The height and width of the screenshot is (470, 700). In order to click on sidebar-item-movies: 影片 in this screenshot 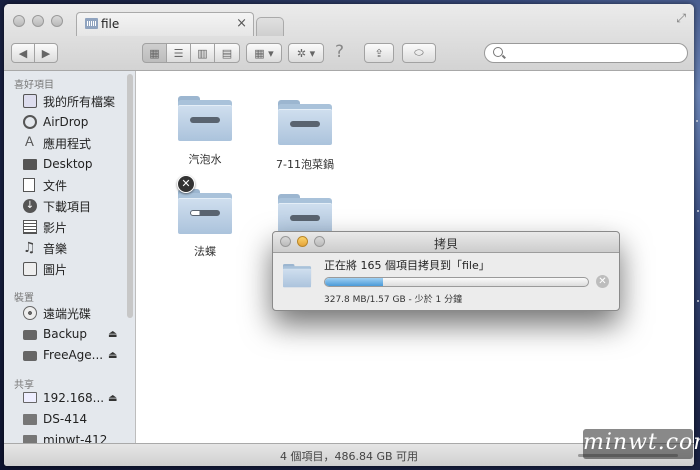, I will do `click(65, 227)`.